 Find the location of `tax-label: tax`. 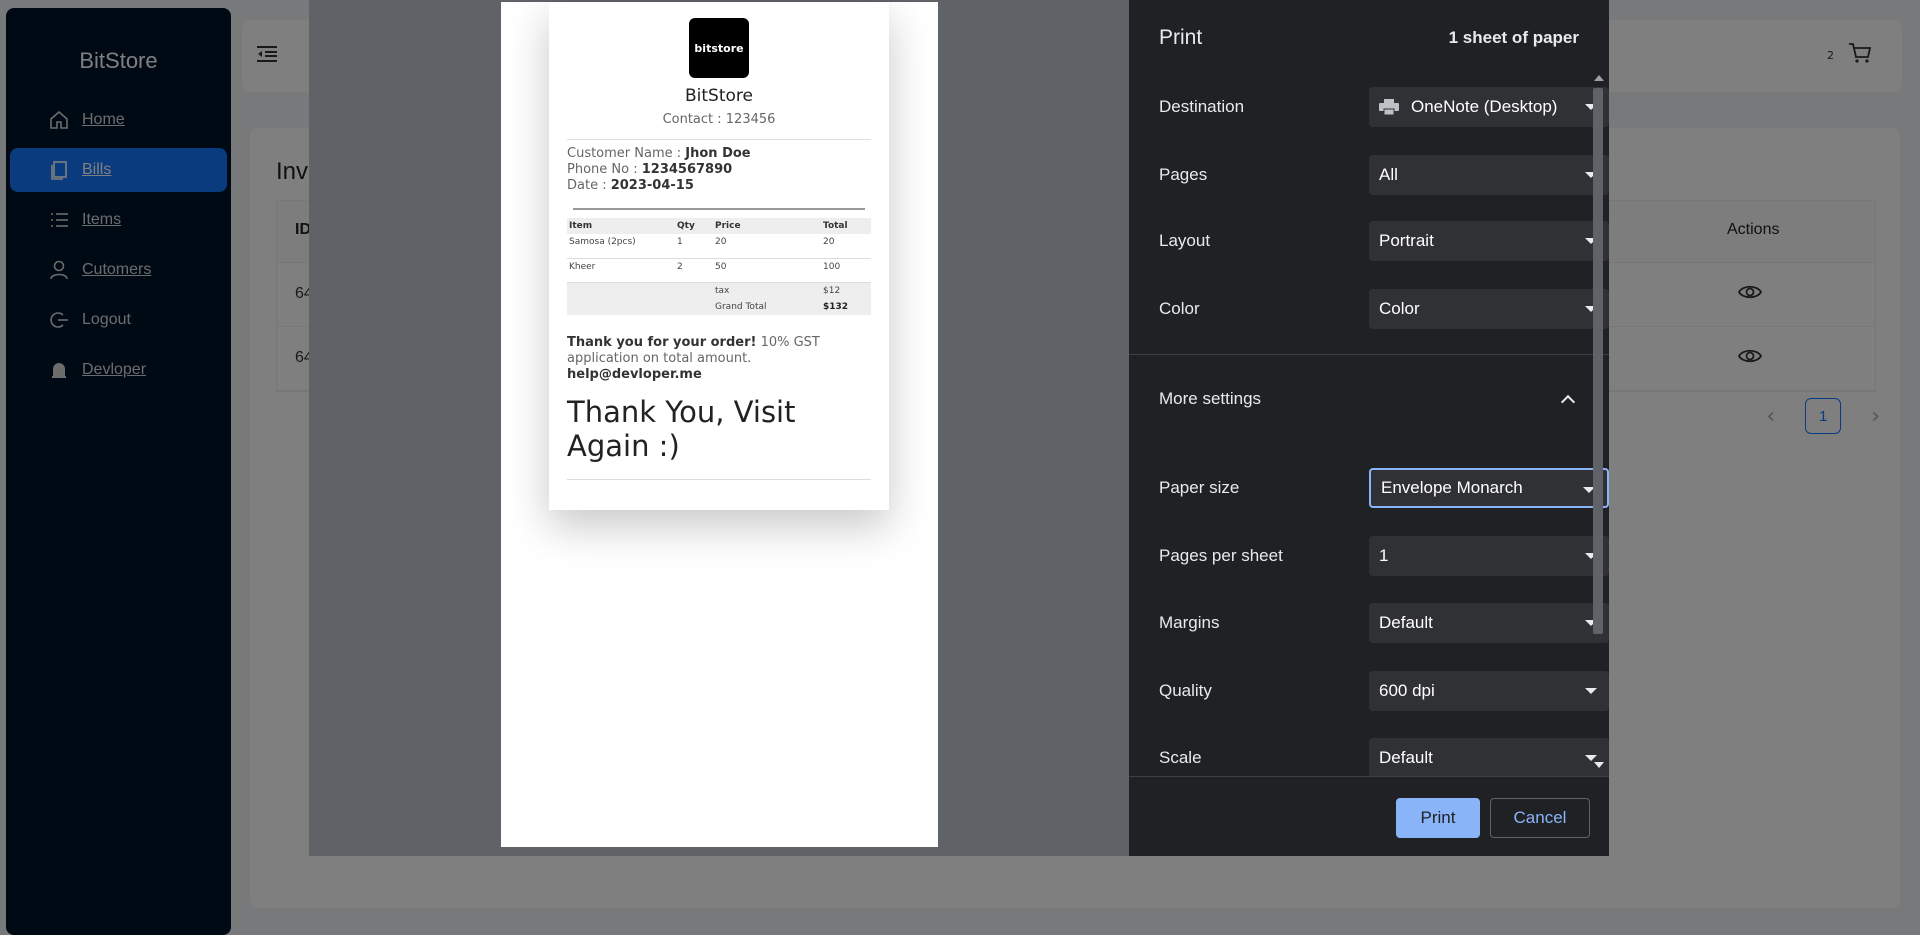

tax-label: tax is located at coordinates (767, 290).